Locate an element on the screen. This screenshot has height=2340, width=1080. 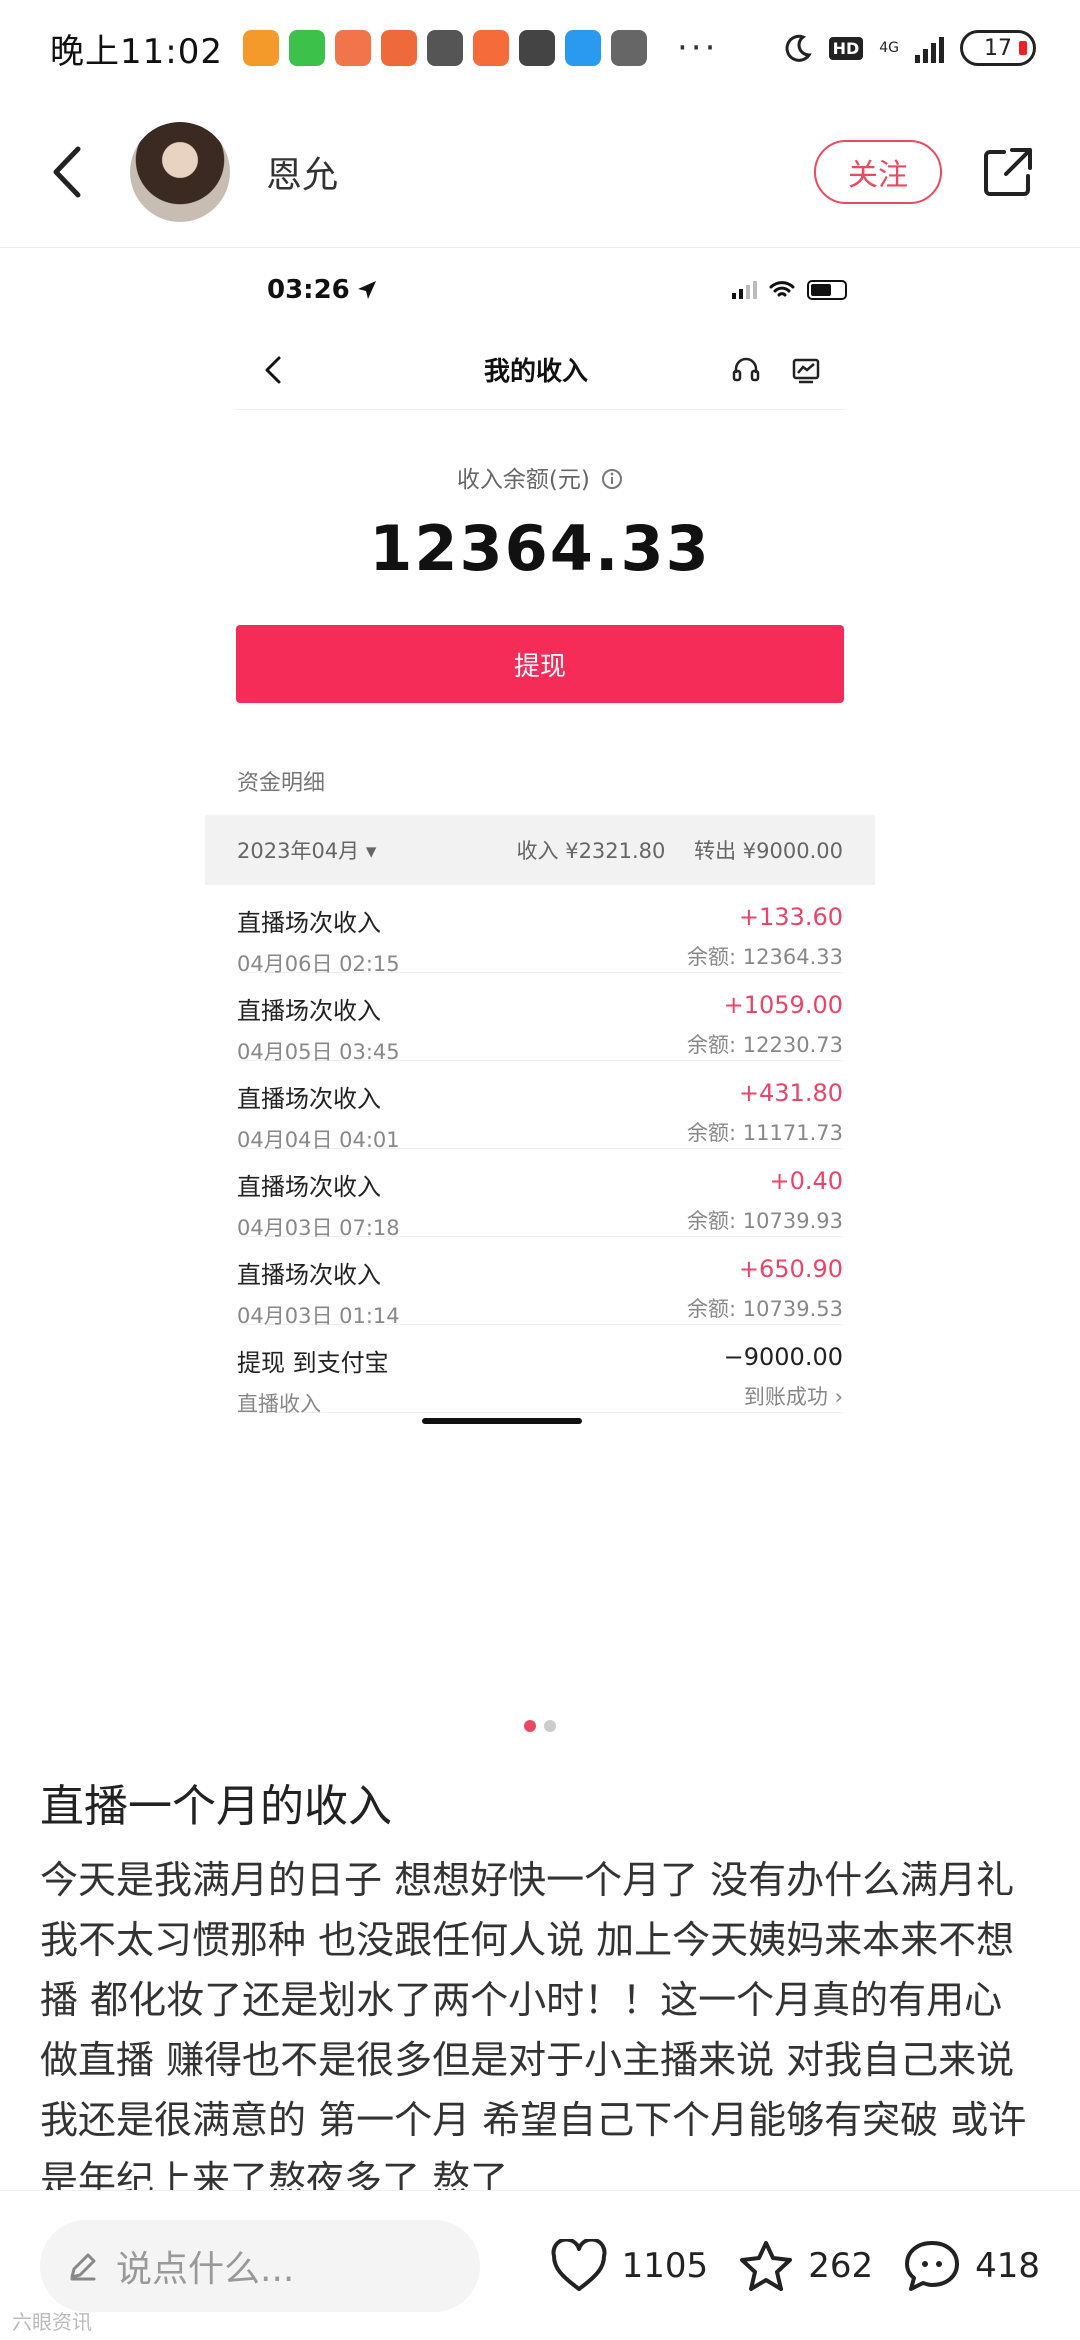
info-icon is located at coordinates (612, 479).